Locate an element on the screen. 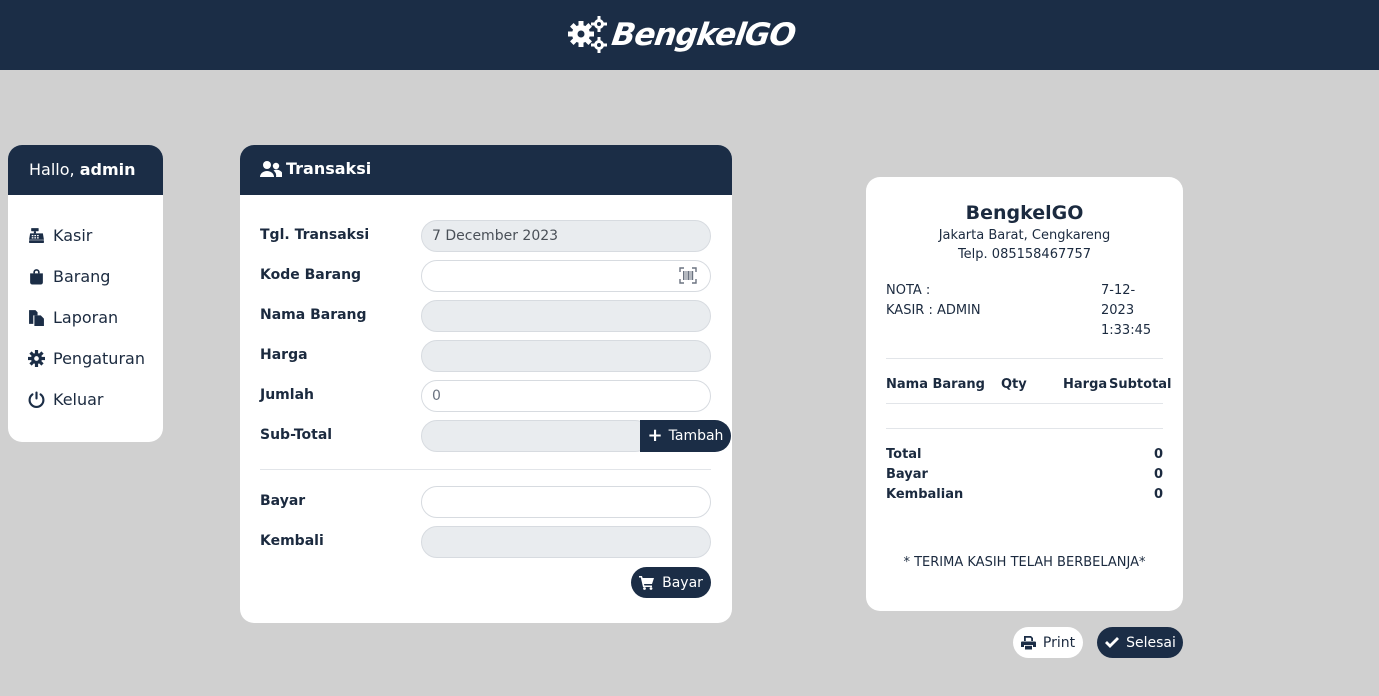 Image resolution: width=1379 pixels, height=696 pixels. jumlah-label: Jumlah is located at coordinates (287, 395).